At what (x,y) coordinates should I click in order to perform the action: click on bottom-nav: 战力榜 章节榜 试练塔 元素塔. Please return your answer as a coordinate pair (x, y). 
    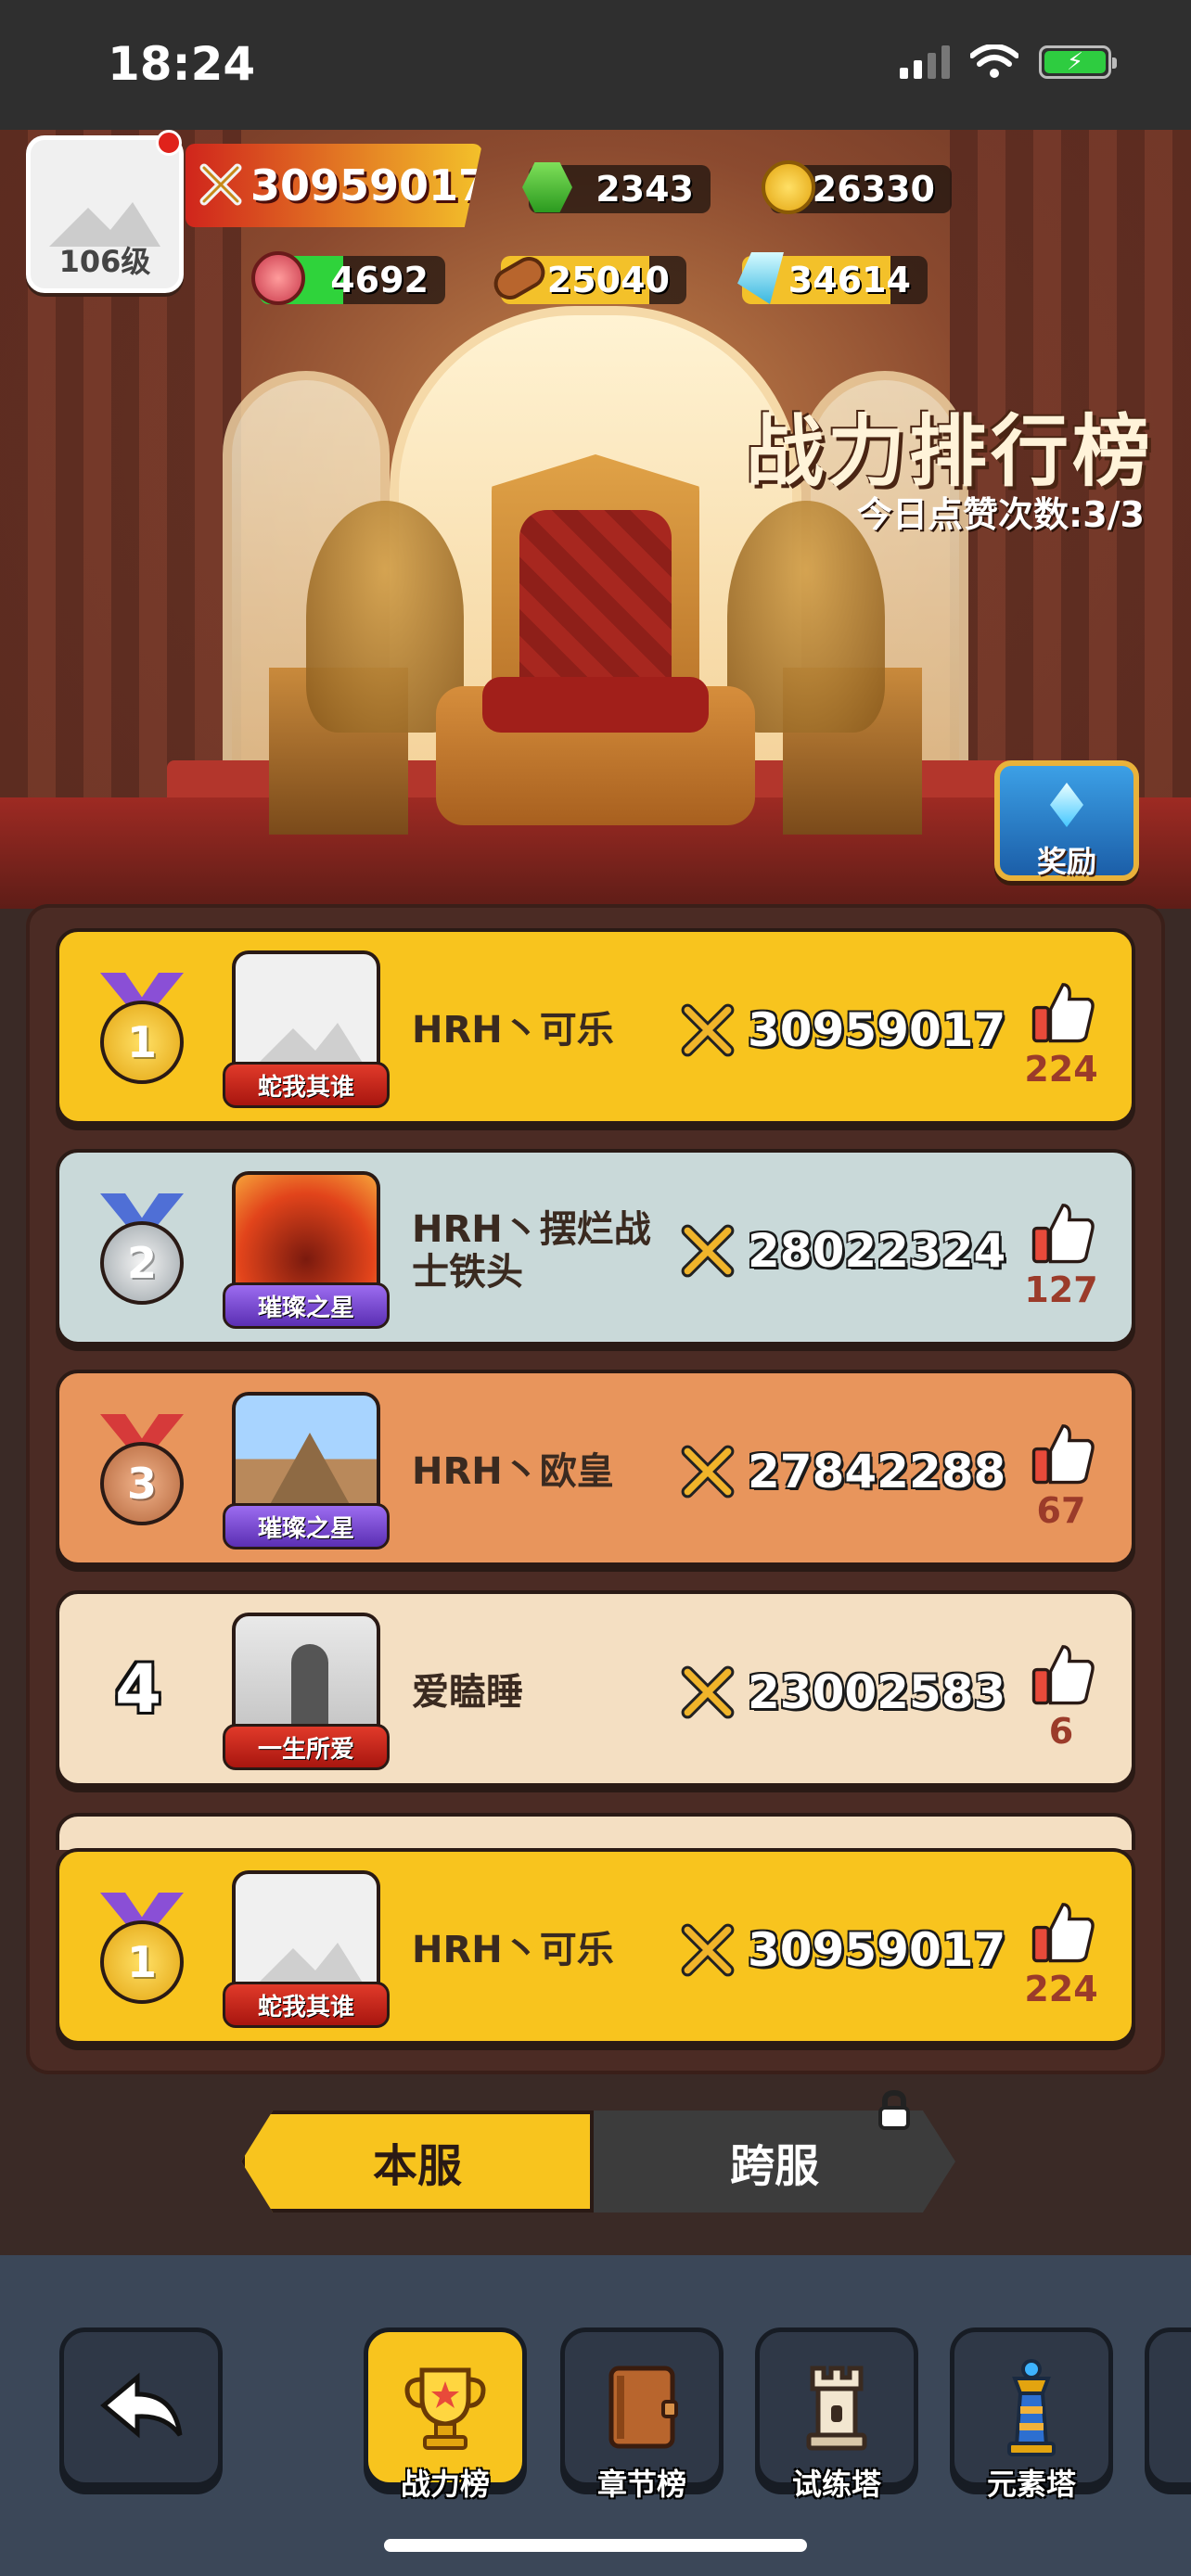
    Looking at the image, I should click on (595, 2415).